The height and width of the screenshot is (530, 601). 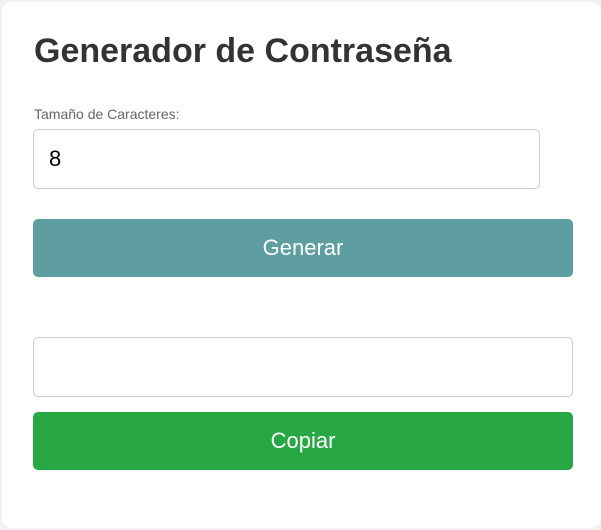 What do you see at coordinates (243, 51) in the screenshot?
I see `page-title: Generador de Contraseña` at bounding box center [243, 51].